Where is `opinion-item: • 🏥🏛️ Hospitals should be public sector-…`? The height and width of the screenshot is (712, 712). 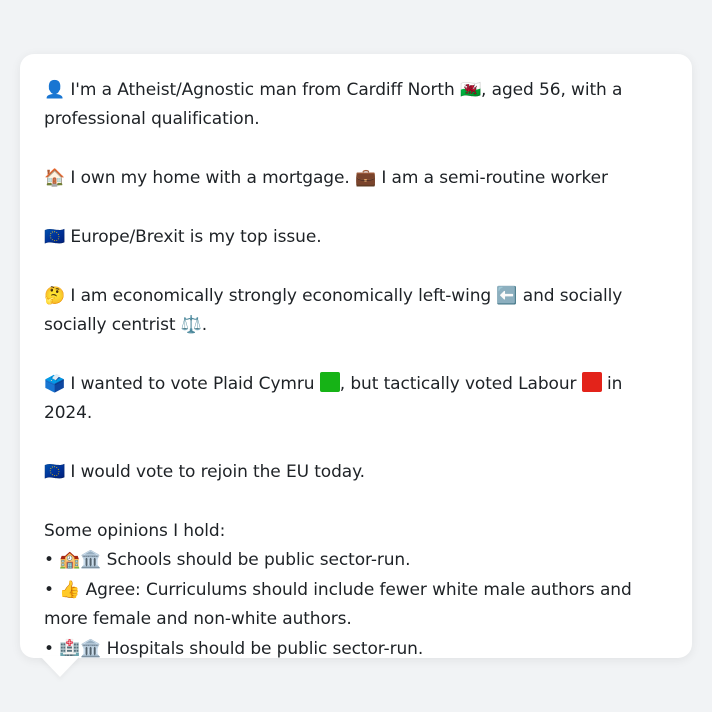
opinion-item: • 🏥🏛️ Hospitals should be public sector-… is located at coordinates (234, 648).